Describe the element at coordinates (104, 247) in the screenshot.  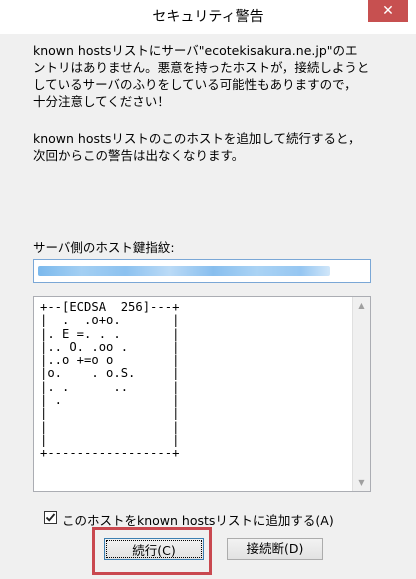
I see `fingerprint-label: サーバ側のホスト鍵指紋:` at that location.